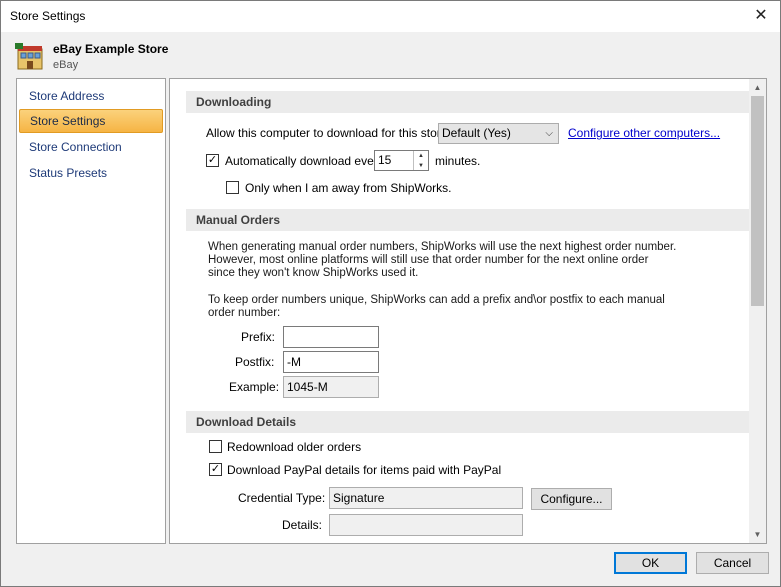  Describe the element at coordinates (91, 96) in the screenshot. I see `sidebar-item-store-address: Store Address` at that location.